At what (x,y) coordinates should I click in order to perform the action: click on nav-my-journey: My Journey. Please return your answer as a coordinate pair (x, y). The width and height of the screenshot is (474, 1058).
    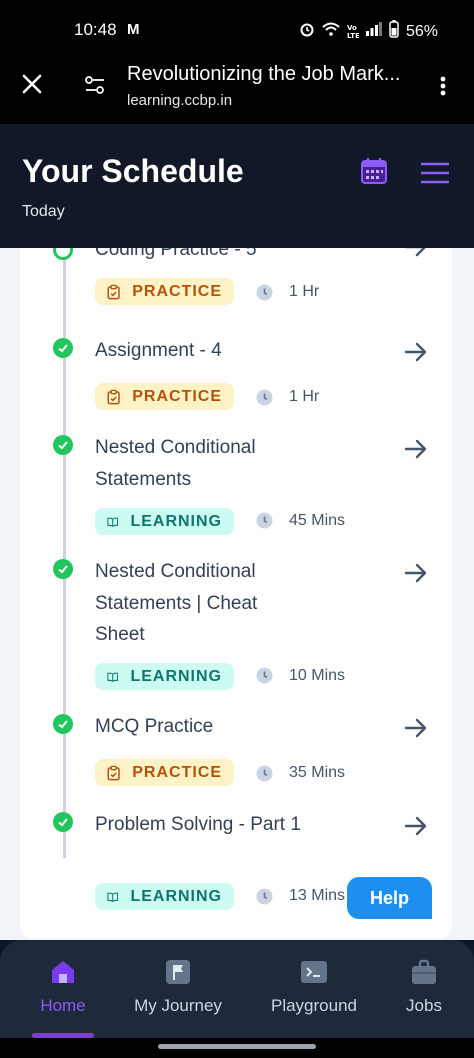
    Looking at the image, I should click on (178, 987).